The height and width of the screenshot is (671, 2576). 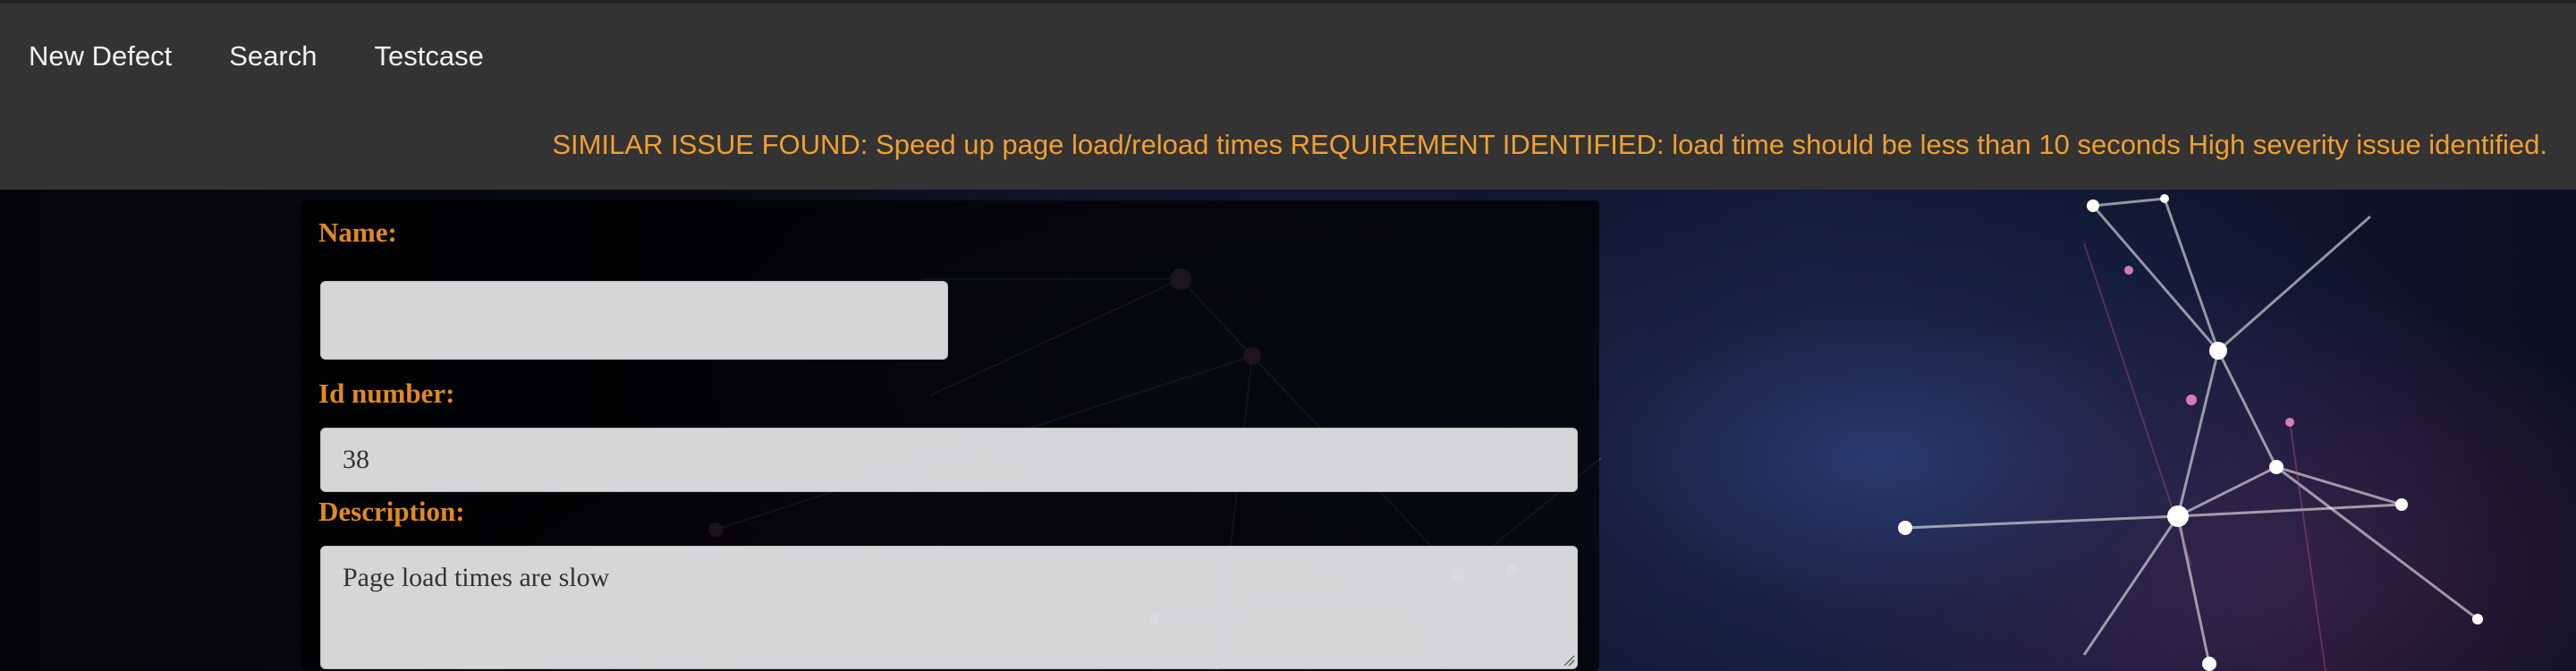 What do you see at coordinates (428, 56) in the screenshot?
I see `nav-testcase: Testcase` at bounding box center [428, 56].